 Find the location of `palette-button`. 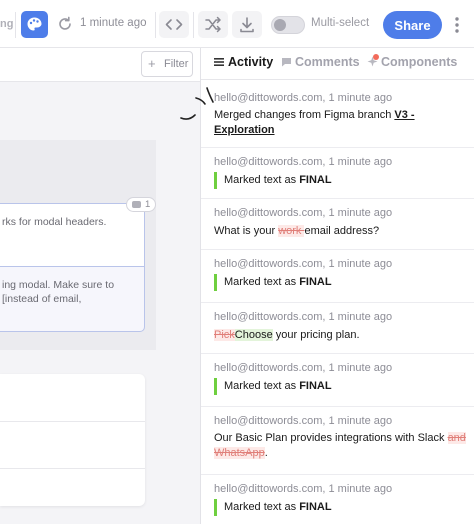

palette-button is located at coordinates (34, 24).